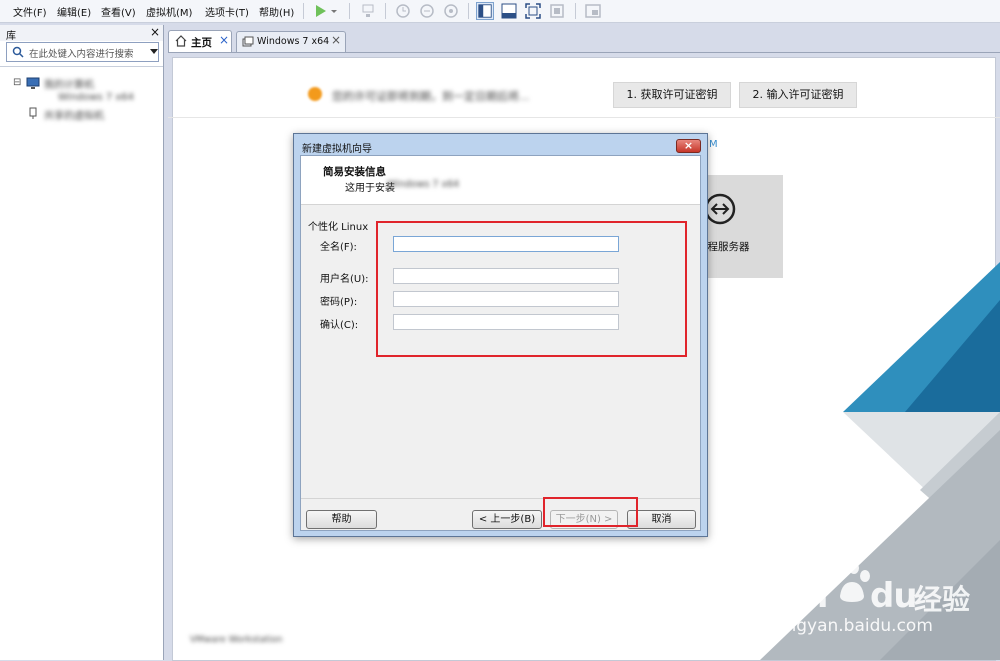 Image resolution: width=1000 pixels, height=661 pixels. Describe the element at coordinates (354, 172) in the screenshot. I see `dialog-header-title: 简易安装信息` at that location.